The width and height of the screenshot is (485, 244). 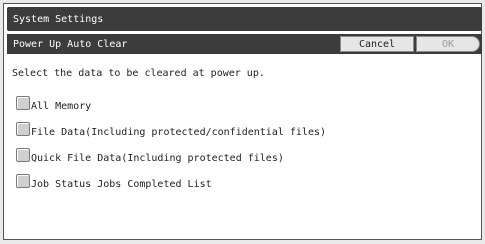 I want to click on ok-button: OK, so click(x=448, y=44).